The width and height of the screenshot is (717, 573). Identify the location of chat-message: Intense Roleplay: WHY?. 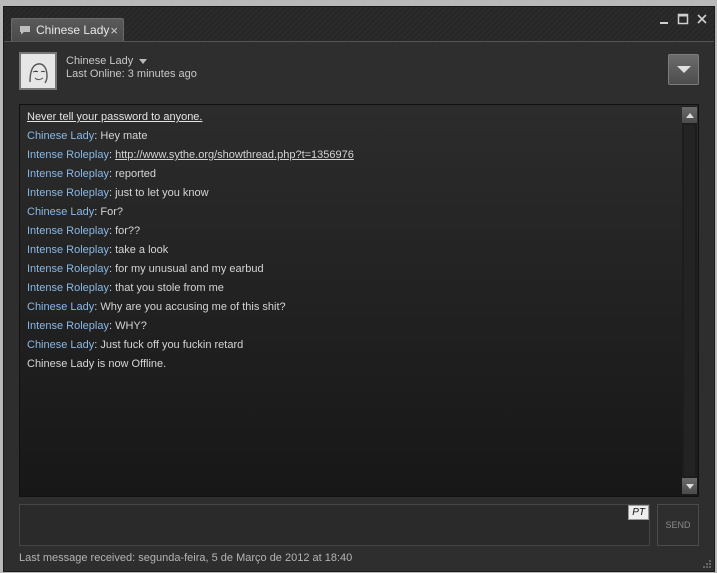
(352, 326).